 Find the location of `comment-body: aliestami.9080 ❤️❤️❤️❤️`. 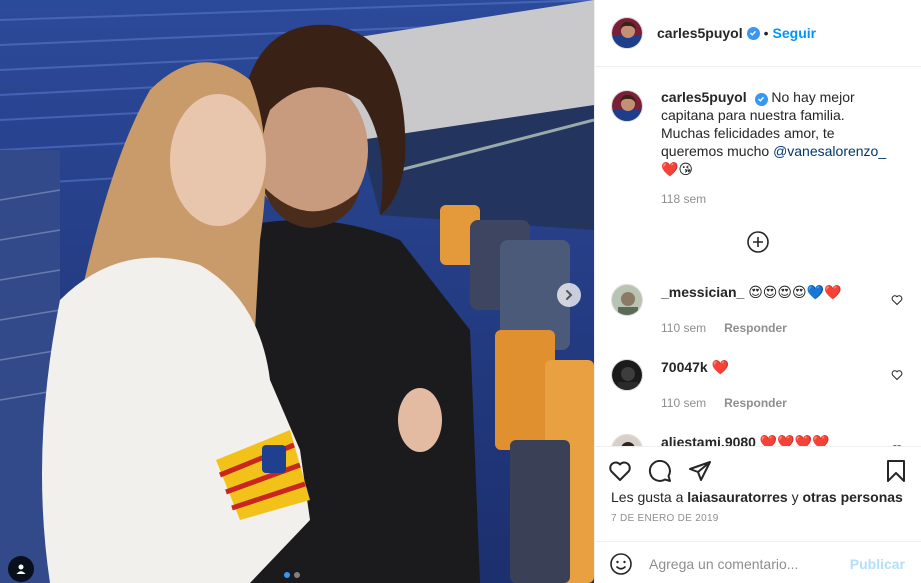

comment-body: aliestami.9080 ❤️❤️❤️❤️ is located at coordinates (761, 440).